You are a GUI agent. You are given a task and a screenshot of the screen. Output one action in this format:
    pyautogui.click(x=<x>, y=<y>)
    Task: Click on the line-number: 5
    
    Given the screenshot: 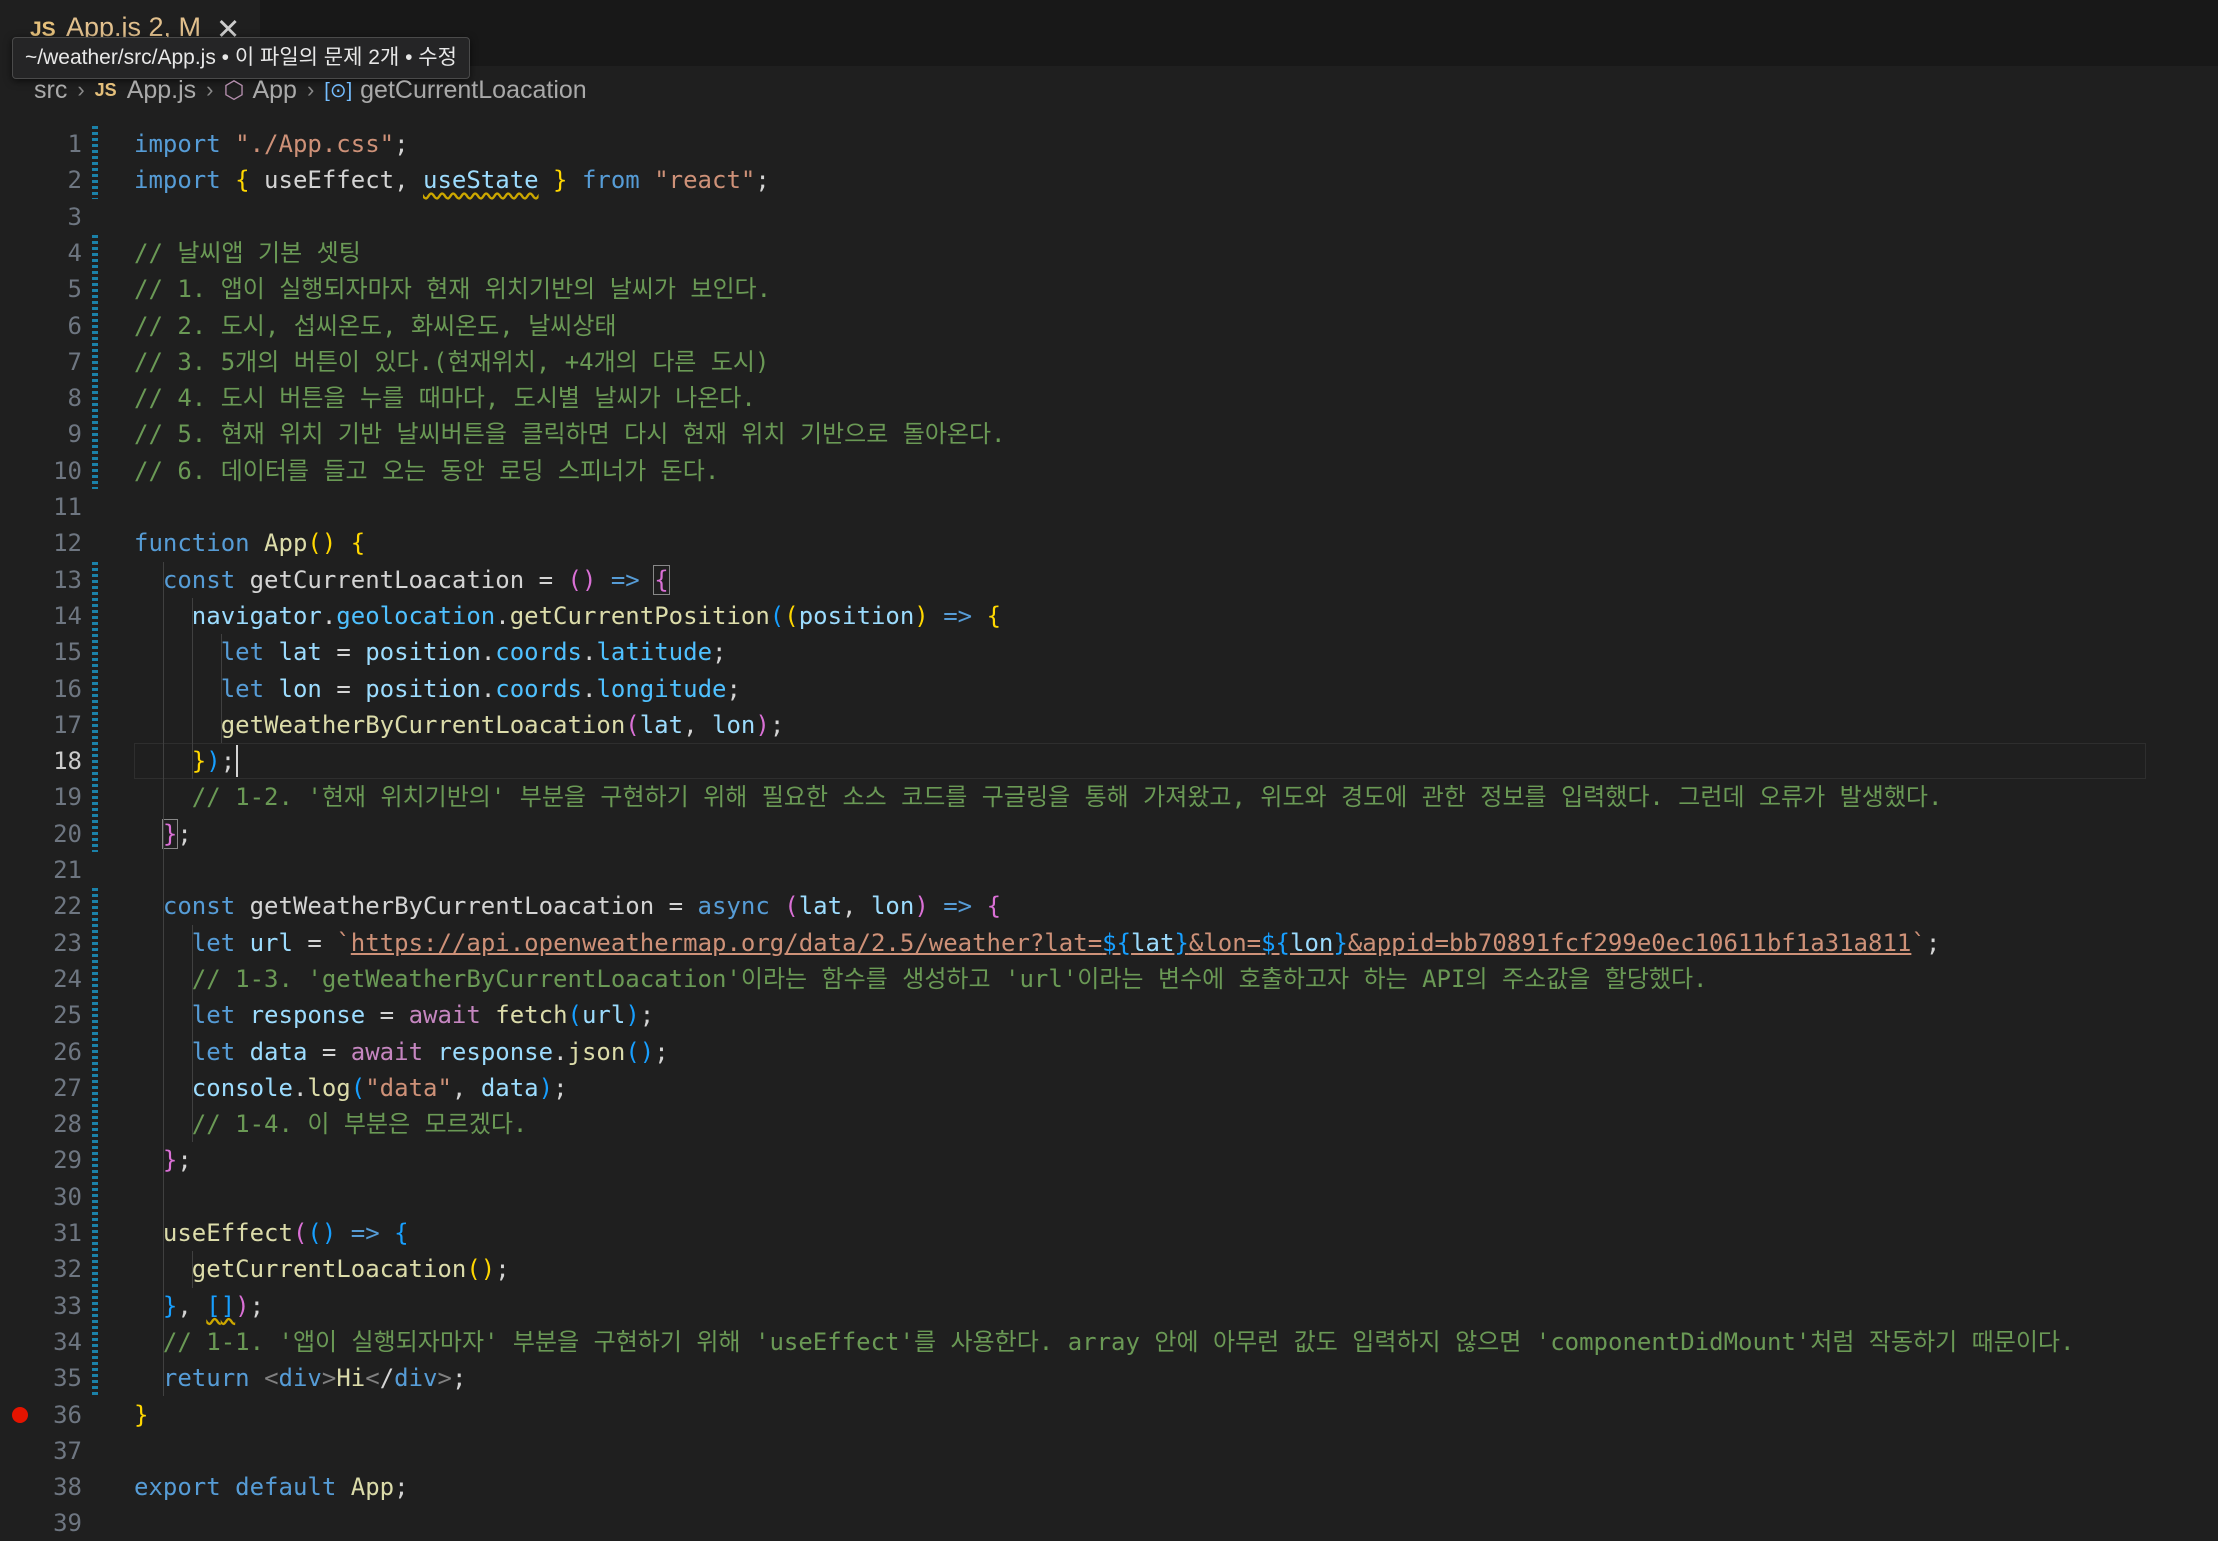 What is the action you would take?
    pyautogui.click(x=74, y=289)
    